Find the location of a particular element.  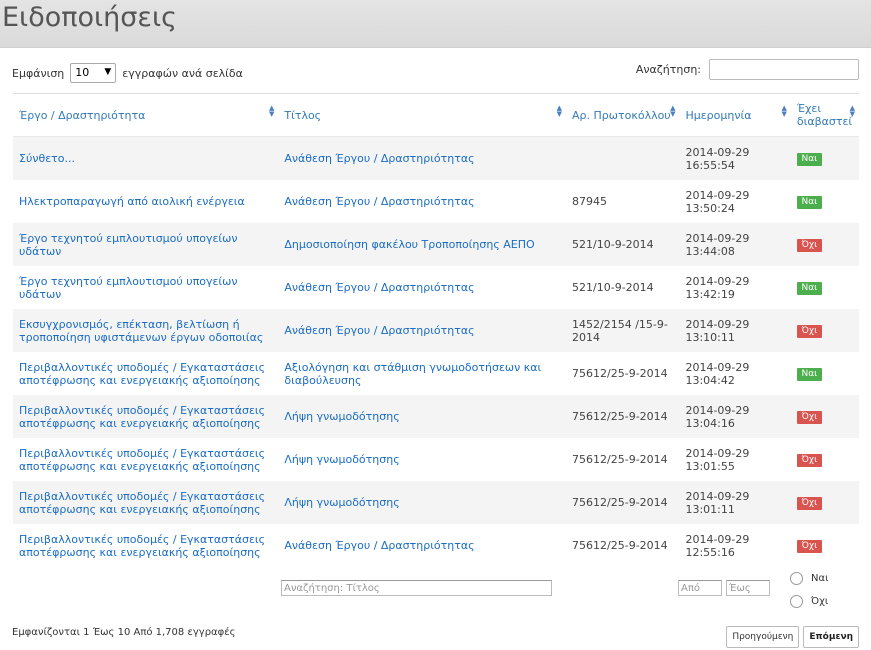

column-header-label: Τίτλος is located at coordinates (303, 115).